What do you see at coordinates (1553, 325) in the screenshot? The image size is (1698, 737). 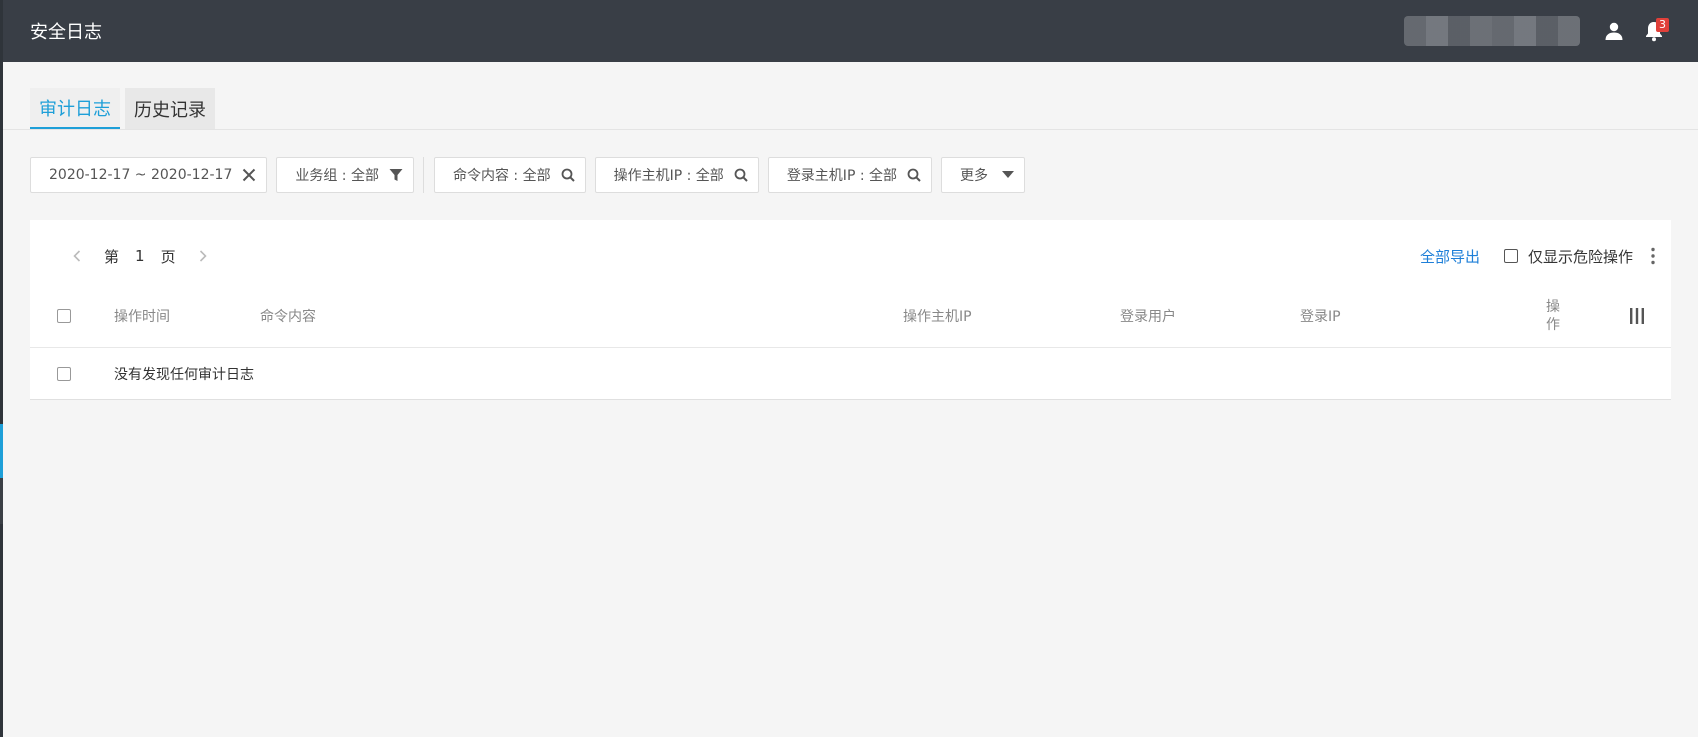 I see `column-actions-line2: 作` at bounding box center [1553, 325].